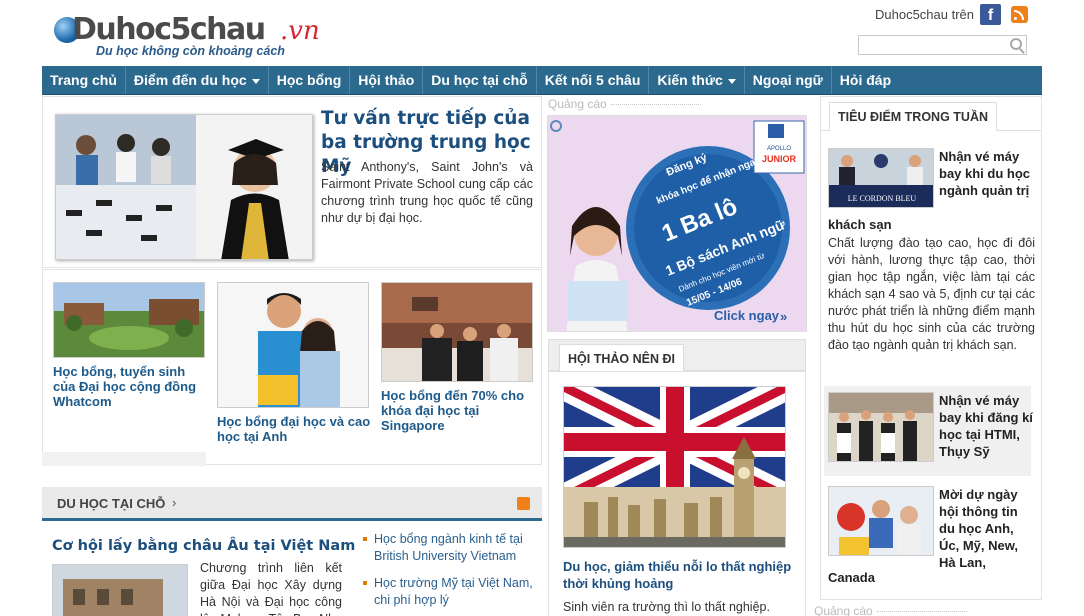 The image size is (1084, 616). What do you see at coordinates (111, 503) in the screenshot?
I see `section-title: DU HỌC TẠI CHỖ` at bounding box center [111, 503].